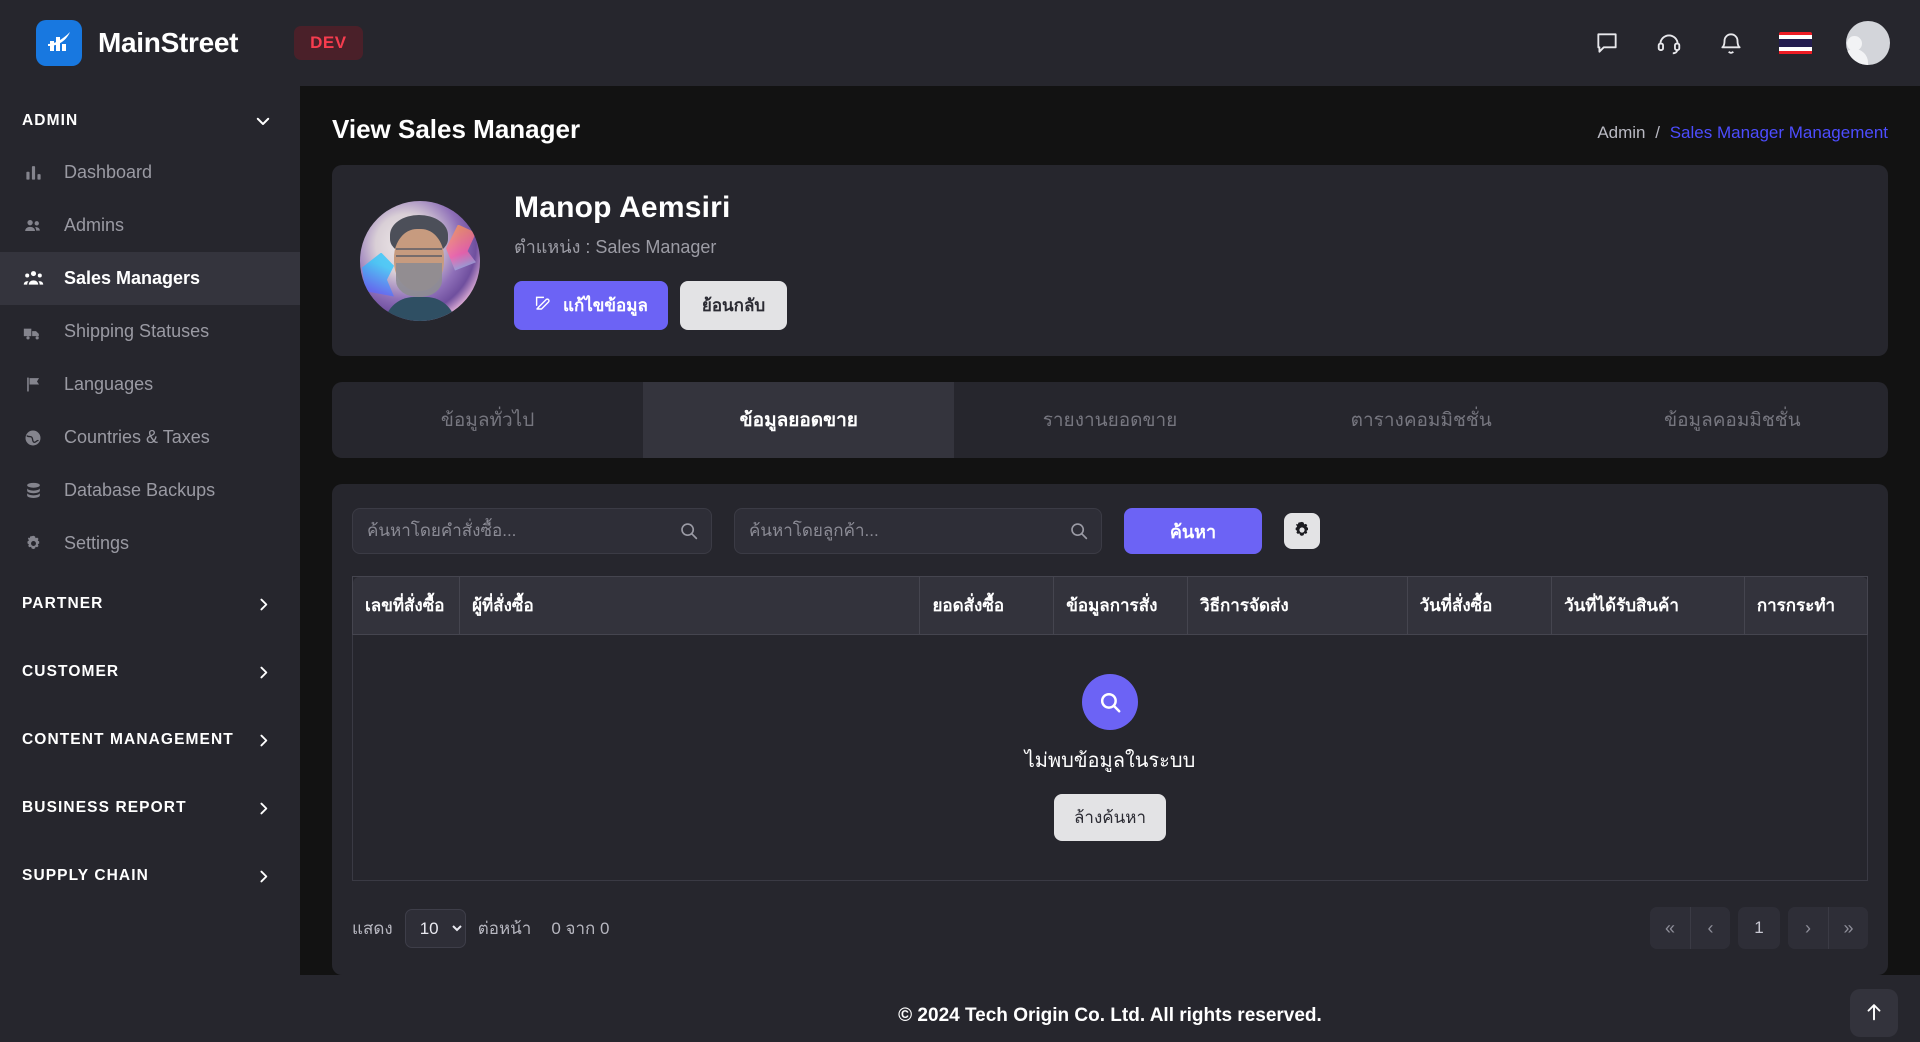 The width and height of the screenshot is (1920, 1042). What do you see at coordinates (605, 305) in the screenshot?
I see `edit-button-label: แก้ไขข้อมูล` at bounding box center [605, 305].